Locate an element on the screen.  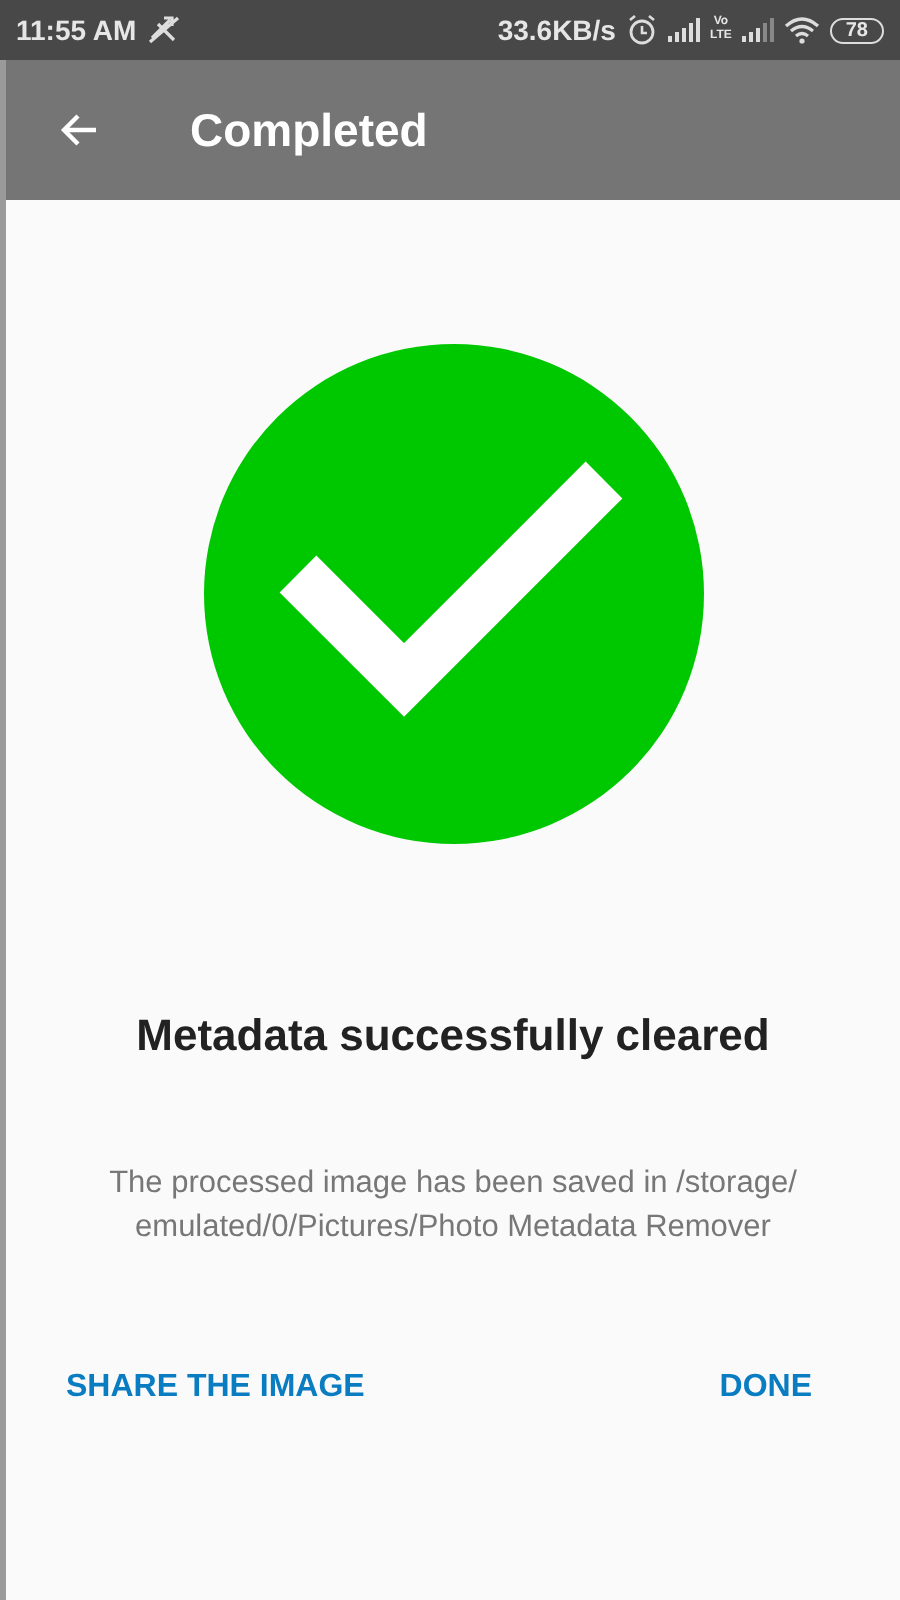
network-speed: 33.6KB/s is located at coordinates (556, 30).